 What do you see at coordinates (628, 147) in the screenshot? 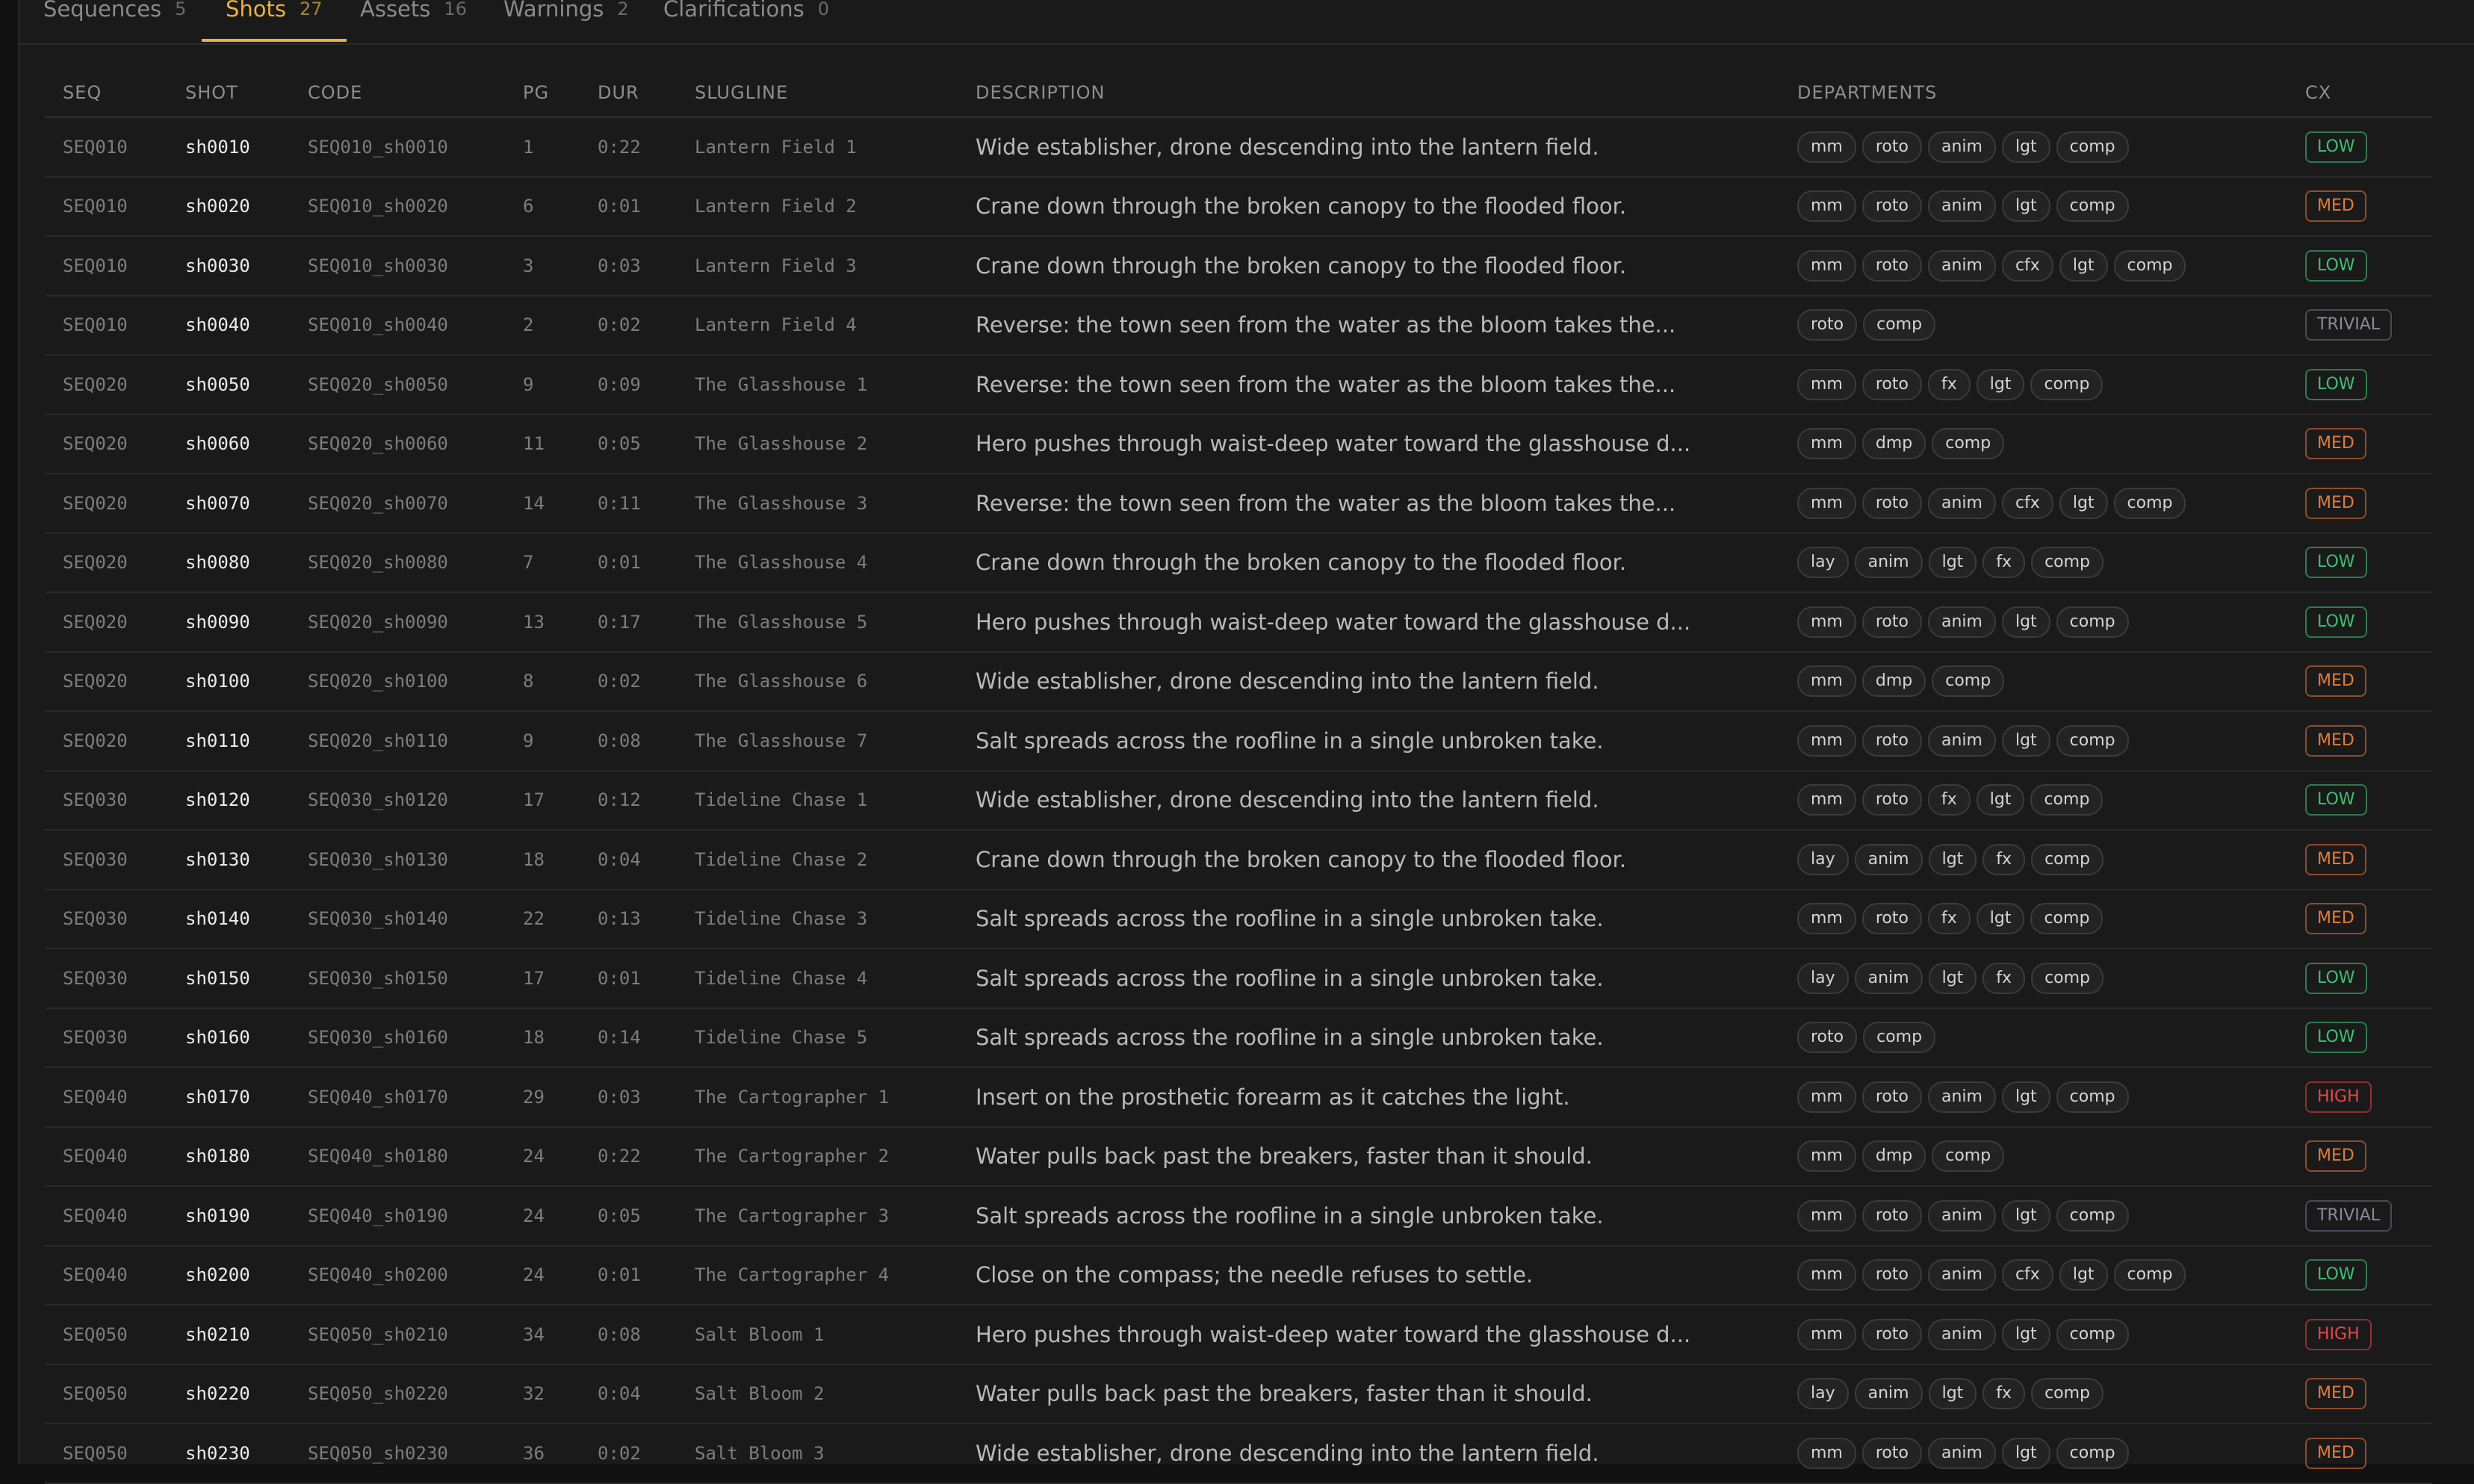
I see `cell-duration: 0:22` at bounding box center [628, 147].